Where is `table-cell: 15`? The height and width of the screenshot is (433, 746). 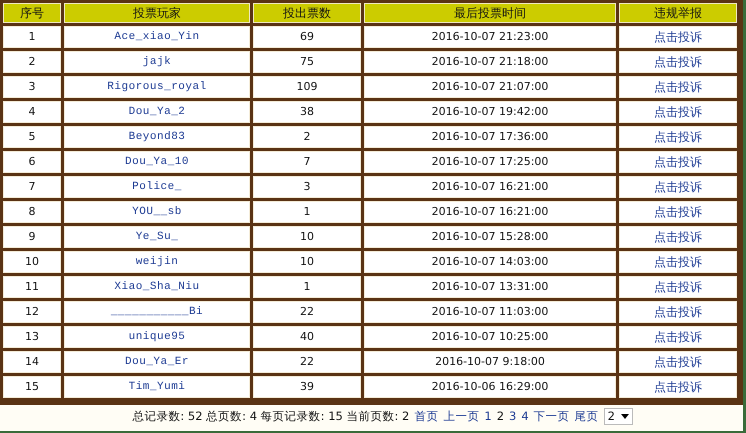
table-cell: 15 is located at coordinates (32, 387).